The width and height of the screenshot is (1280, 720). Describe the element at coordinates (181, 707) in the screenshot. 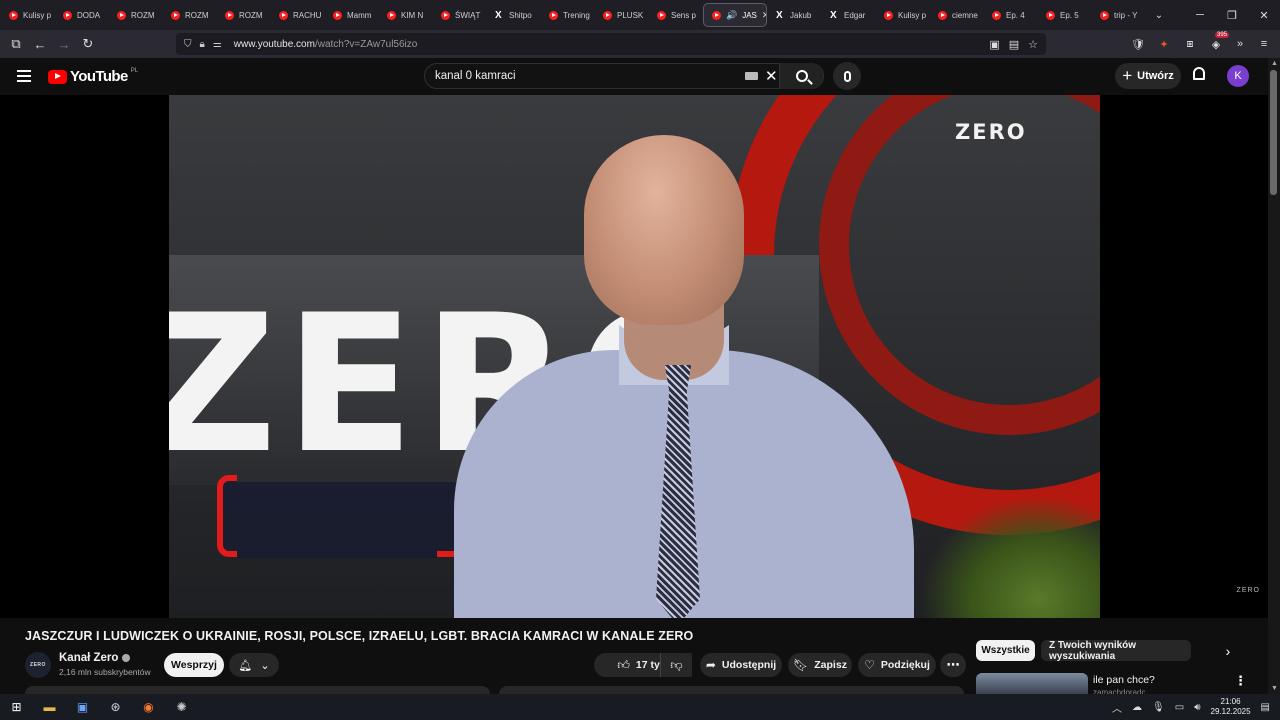

I see `app-icon: ✺` at that location.